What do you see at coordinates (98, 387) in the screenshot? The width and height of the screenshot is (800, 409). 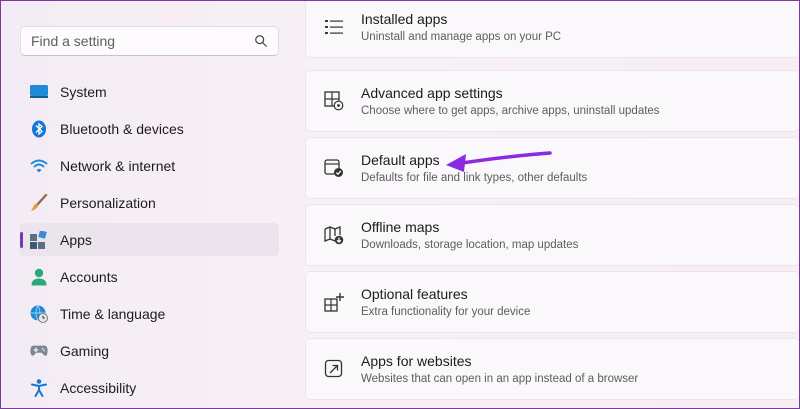 I see `sidebar-item-label: Accessibility` at bounding box center [98, 387].